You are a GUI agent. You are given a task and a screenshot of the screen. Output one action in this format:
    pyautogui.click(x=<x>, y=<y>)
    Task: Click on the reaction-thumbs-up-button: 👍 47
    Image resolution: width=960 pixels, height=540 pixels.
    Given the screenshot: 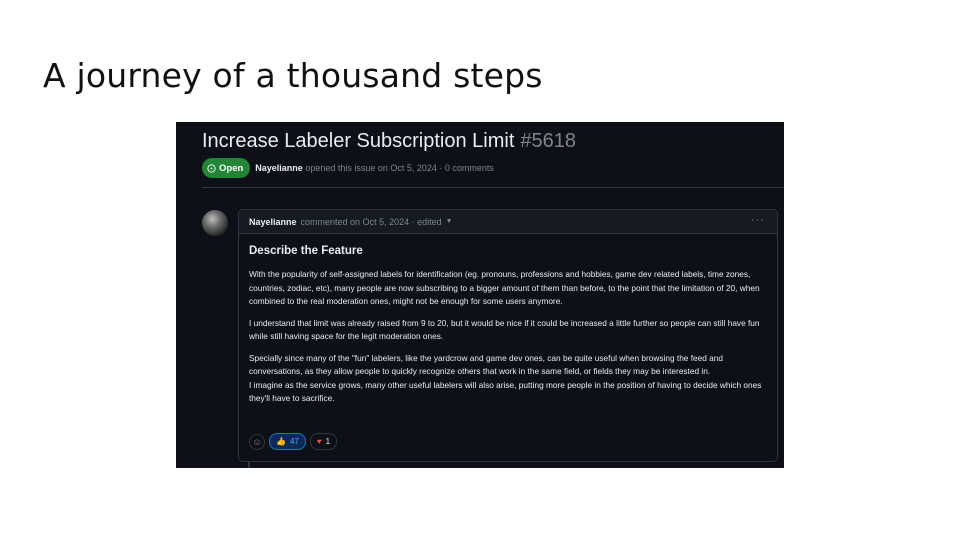 What is the action you would take?
    pyautogui.click(x=287, y=441)
    